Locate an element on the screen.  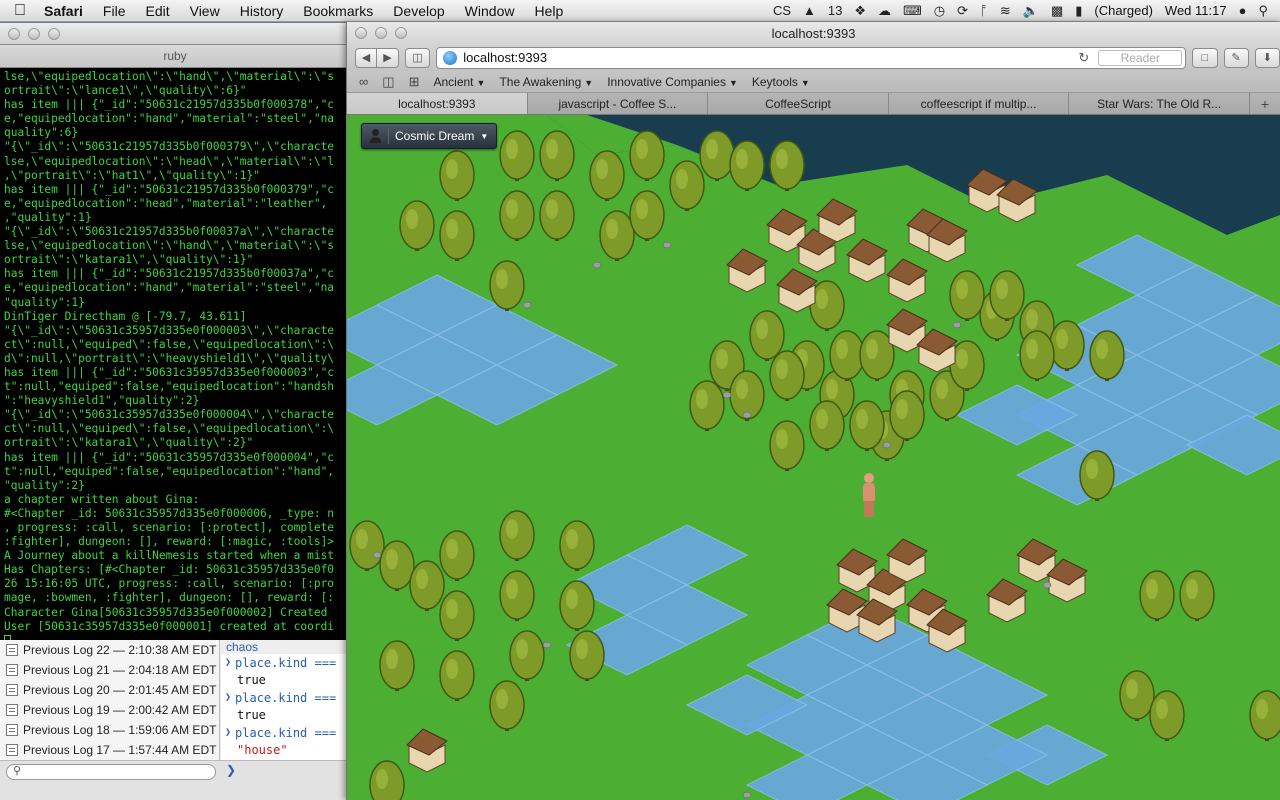
reload-icon: ↻ is located at coordinates (1083, 58).